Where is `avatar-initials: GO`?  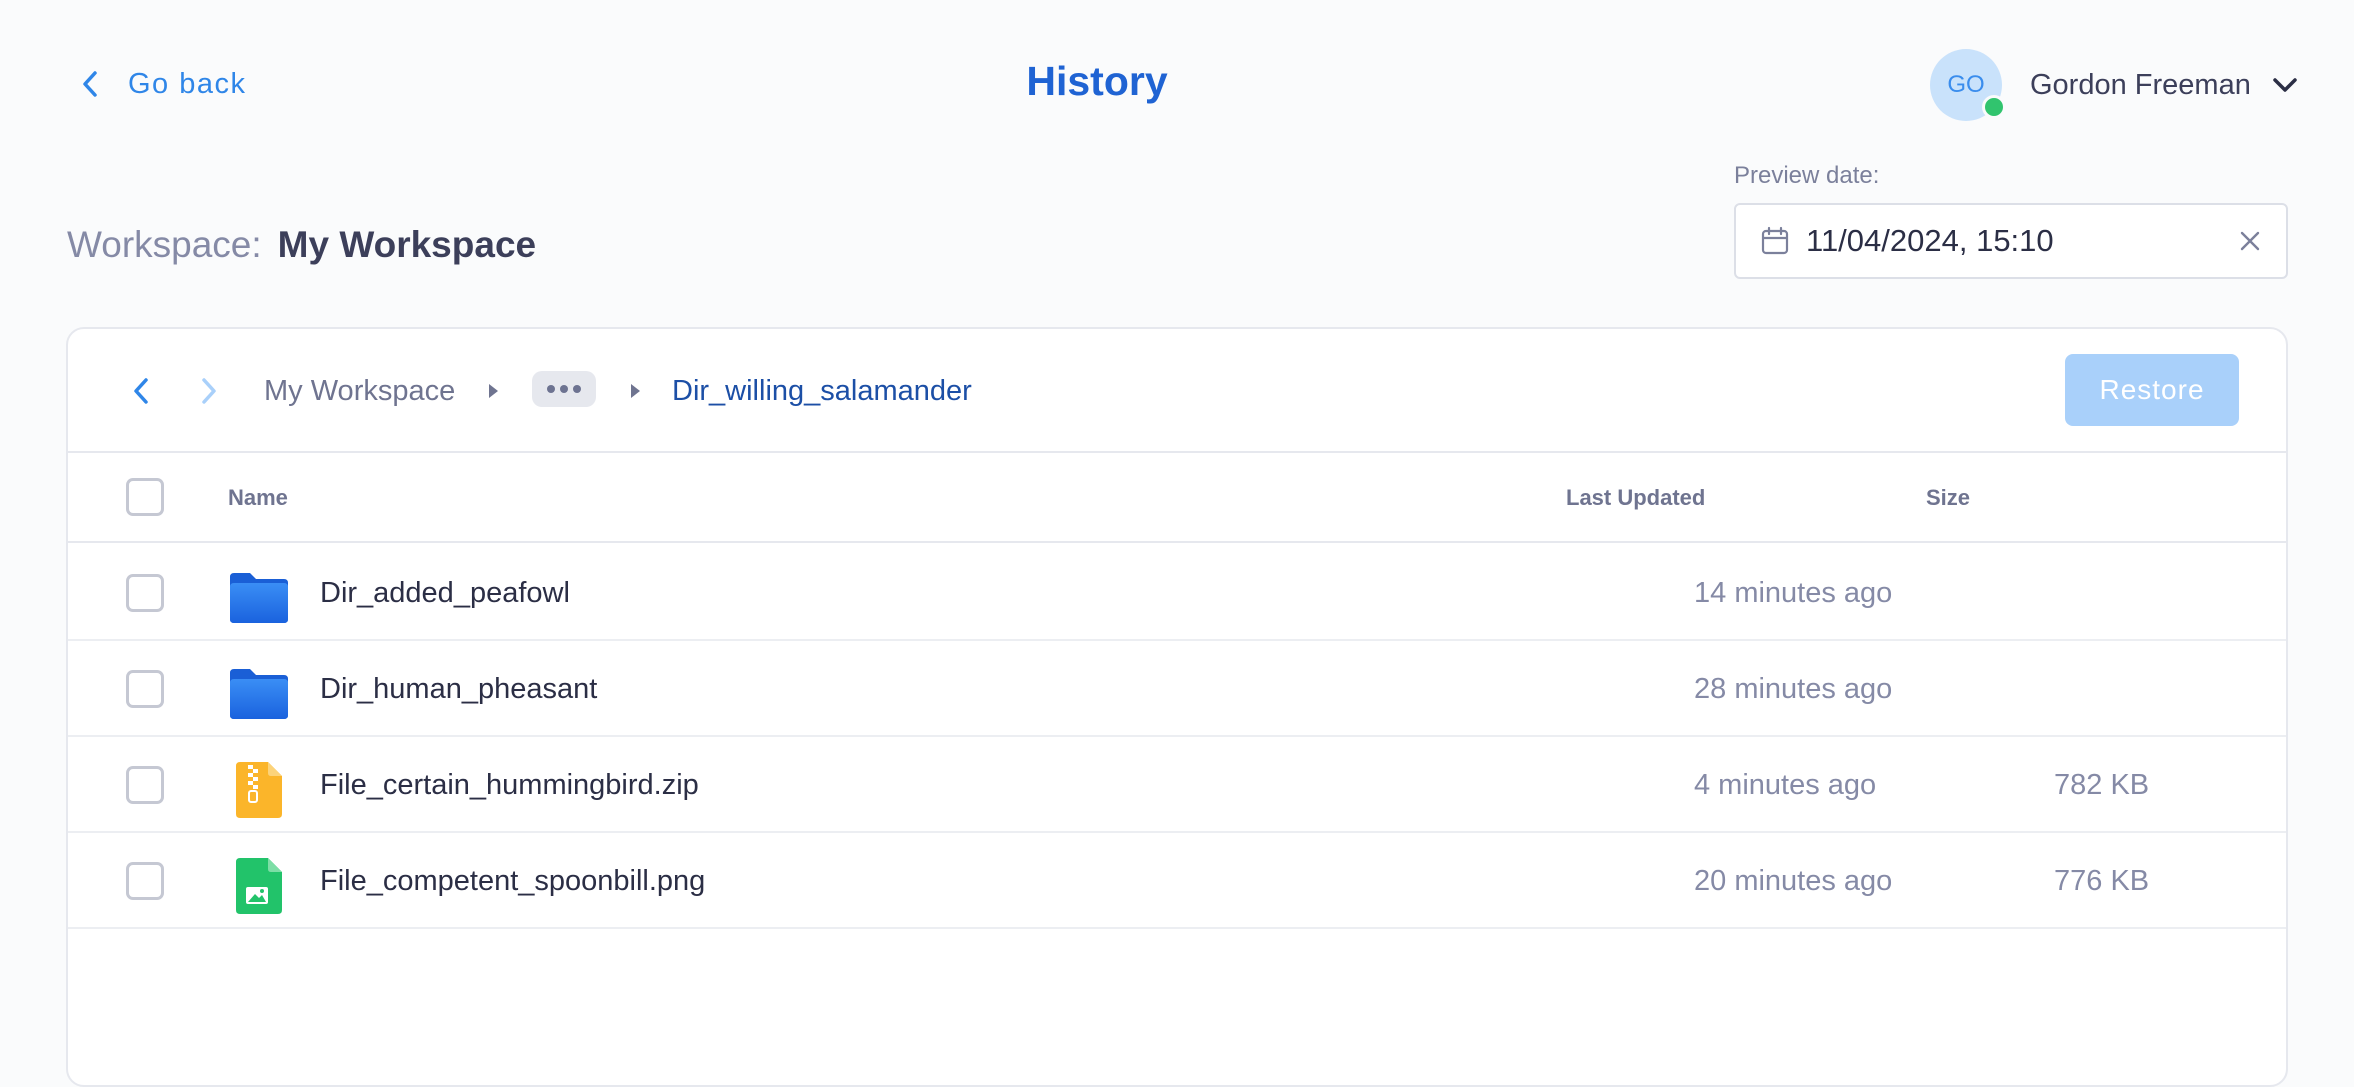
avatar-initials: GO is located at coordinates (1966, 84).